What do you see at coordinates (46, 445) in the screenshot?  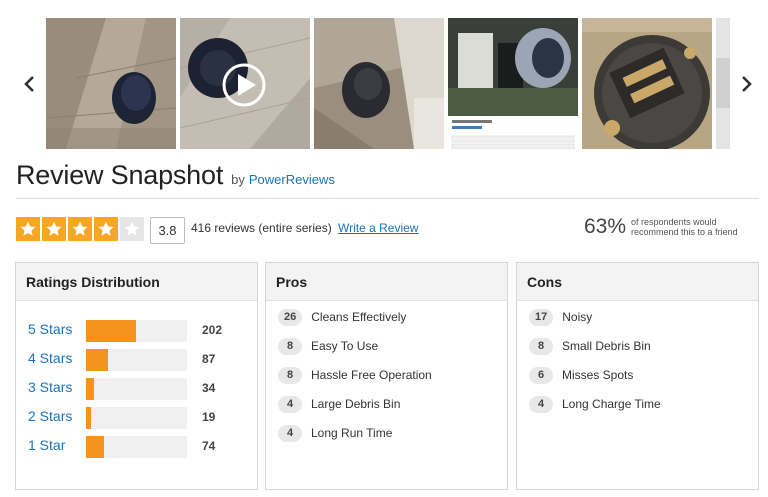 I see `dist-label: 1 Star` at bounding box center [46, 445].